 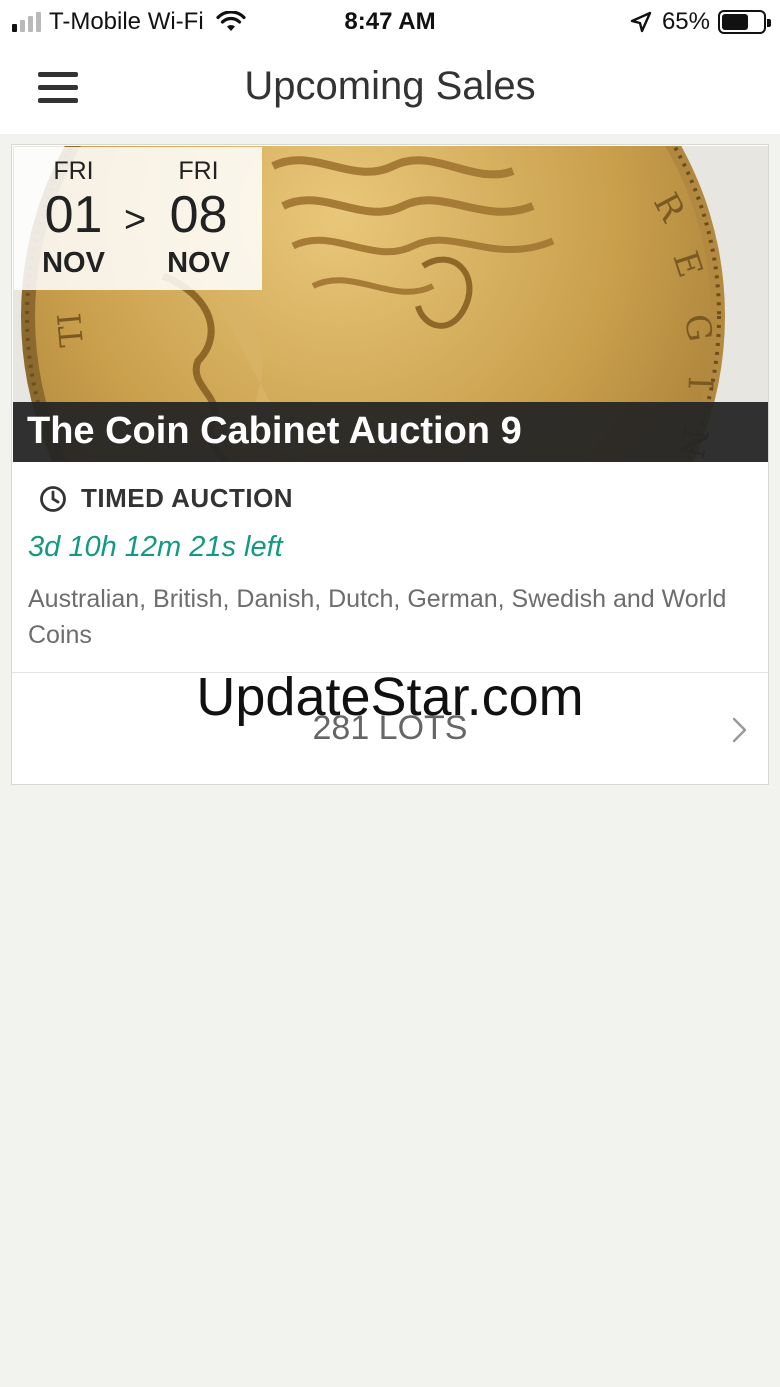 I want to click on end-month: NOV, so click(x=198, y=263).